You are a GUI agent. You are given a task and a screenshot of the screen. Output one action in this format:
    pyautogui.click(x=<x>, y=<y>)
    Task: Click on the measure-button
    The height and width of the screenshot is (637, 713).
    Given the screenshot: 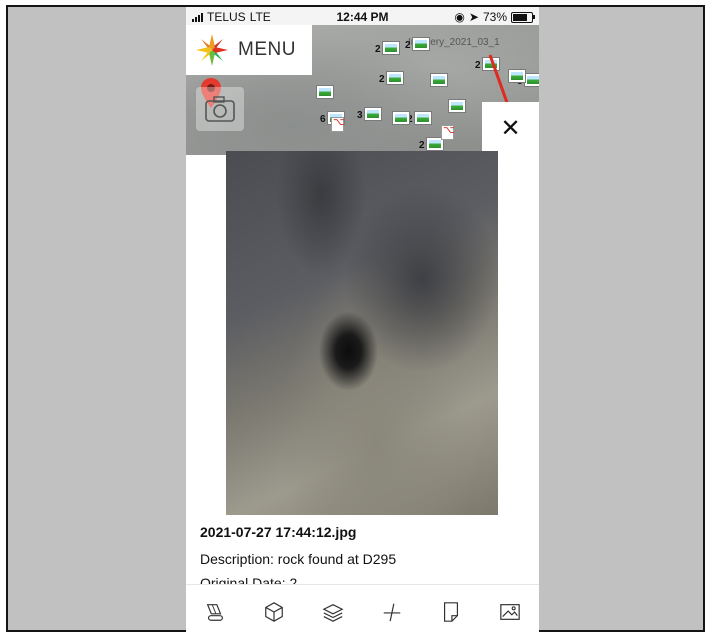 What is the action you would take?
    pyautogui.click(x=392, y=612)
    